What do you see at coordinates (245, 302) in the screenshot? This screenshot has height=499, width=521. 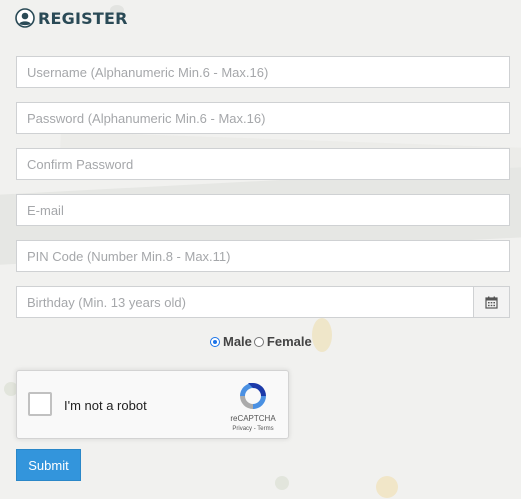 I see `birthday-input` at bounding box center [245, 302].